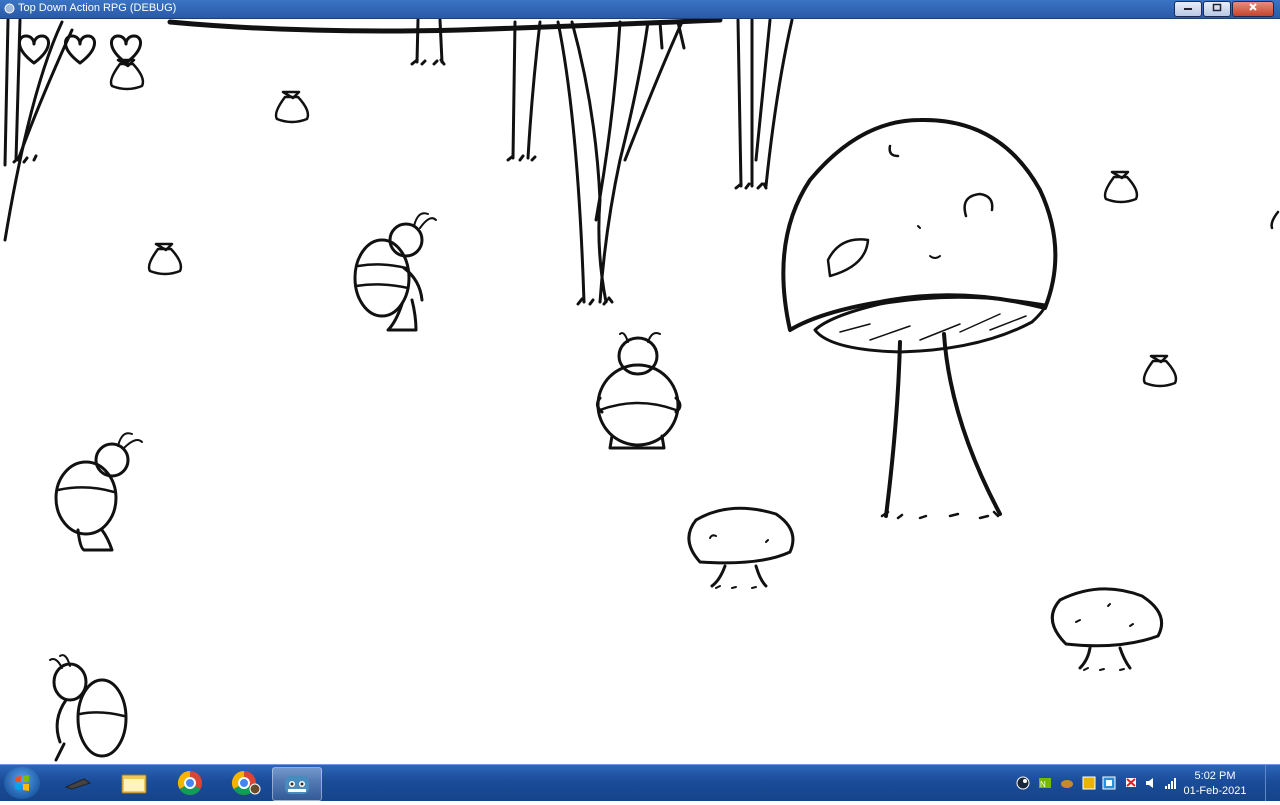 The image size is (1280, 805). What do you see at coordinates (428, 42) in the screenshot?
I see `tree-trunk-top` at bounding box center [428, 42].